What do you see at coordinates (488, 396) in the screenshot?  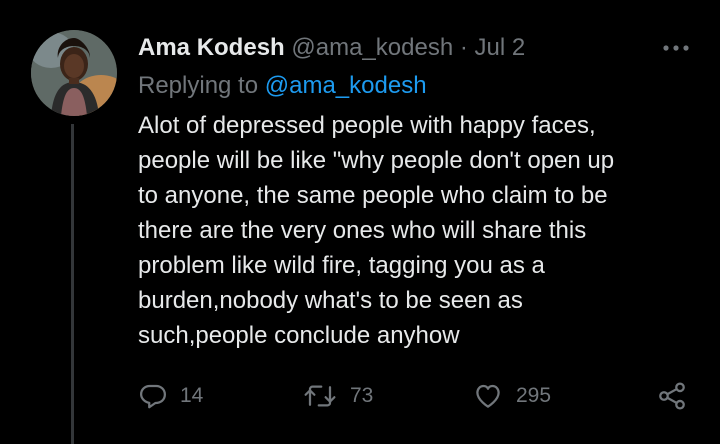 I see `heart-icon` at bounding box center [488, 396].